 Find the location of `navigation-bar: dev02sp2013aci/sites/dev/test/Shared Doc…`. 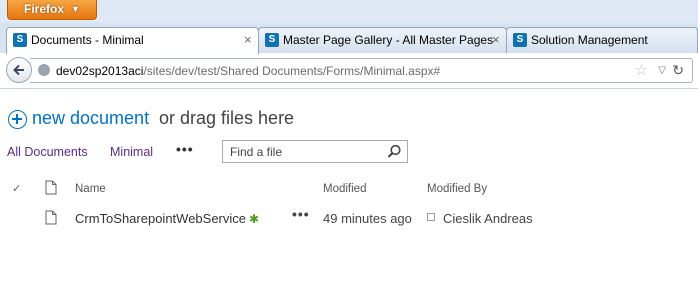

navigation-bar: dev02sp2013aci/sites/dev/test/Shared Doc… is located at coordinates (349, 71).